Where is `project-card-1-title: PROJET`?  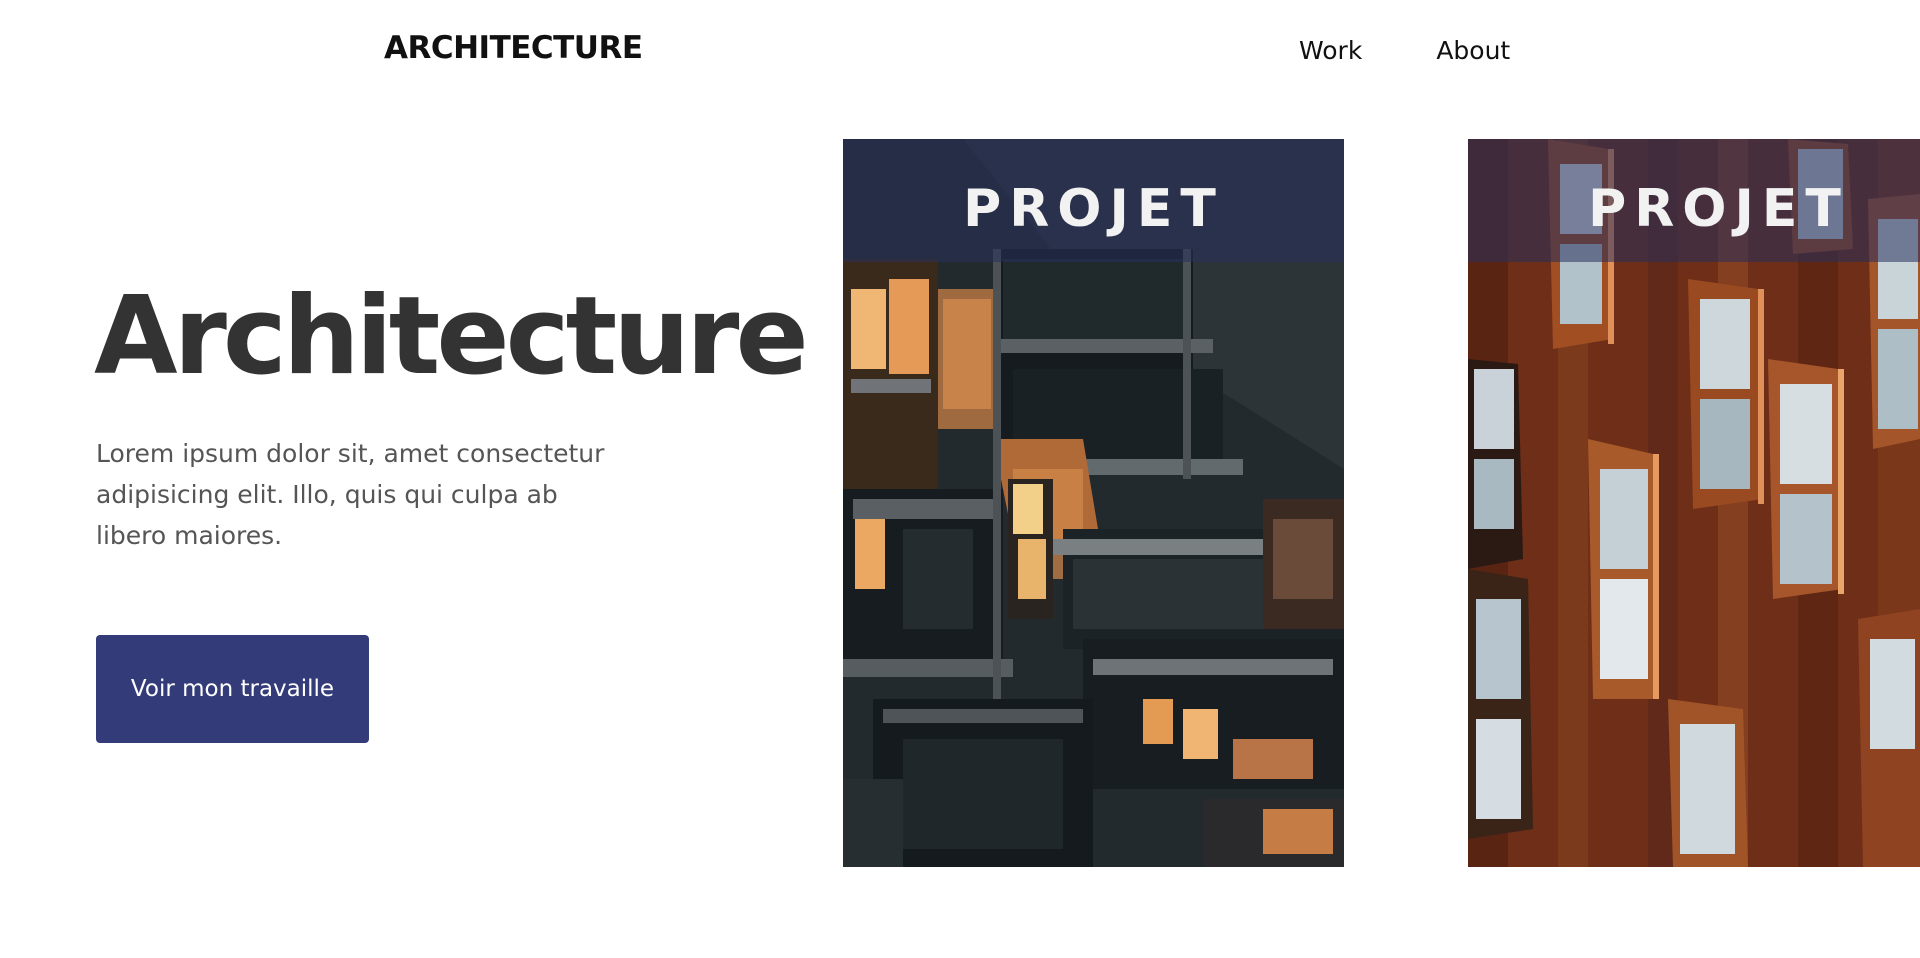
project-card-1-title: PROJET is located at coordinates (1093, 209).